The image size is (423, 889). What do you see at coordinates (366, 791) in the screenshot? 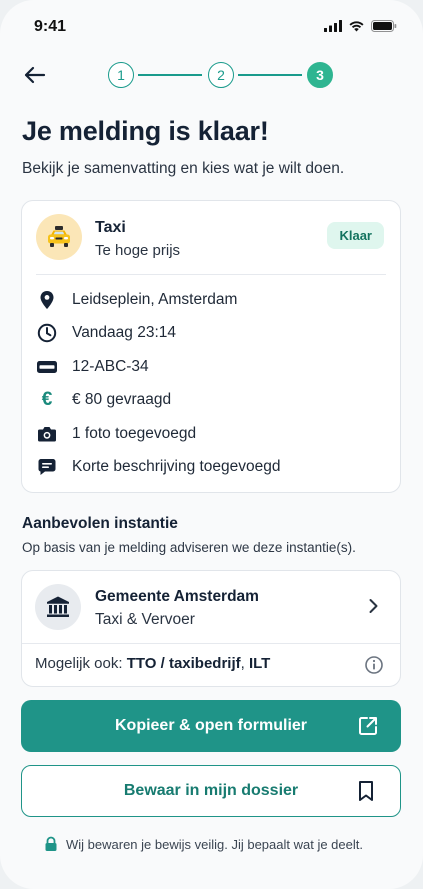
I see `bookmark-icon` at bounding box center [366, 791].